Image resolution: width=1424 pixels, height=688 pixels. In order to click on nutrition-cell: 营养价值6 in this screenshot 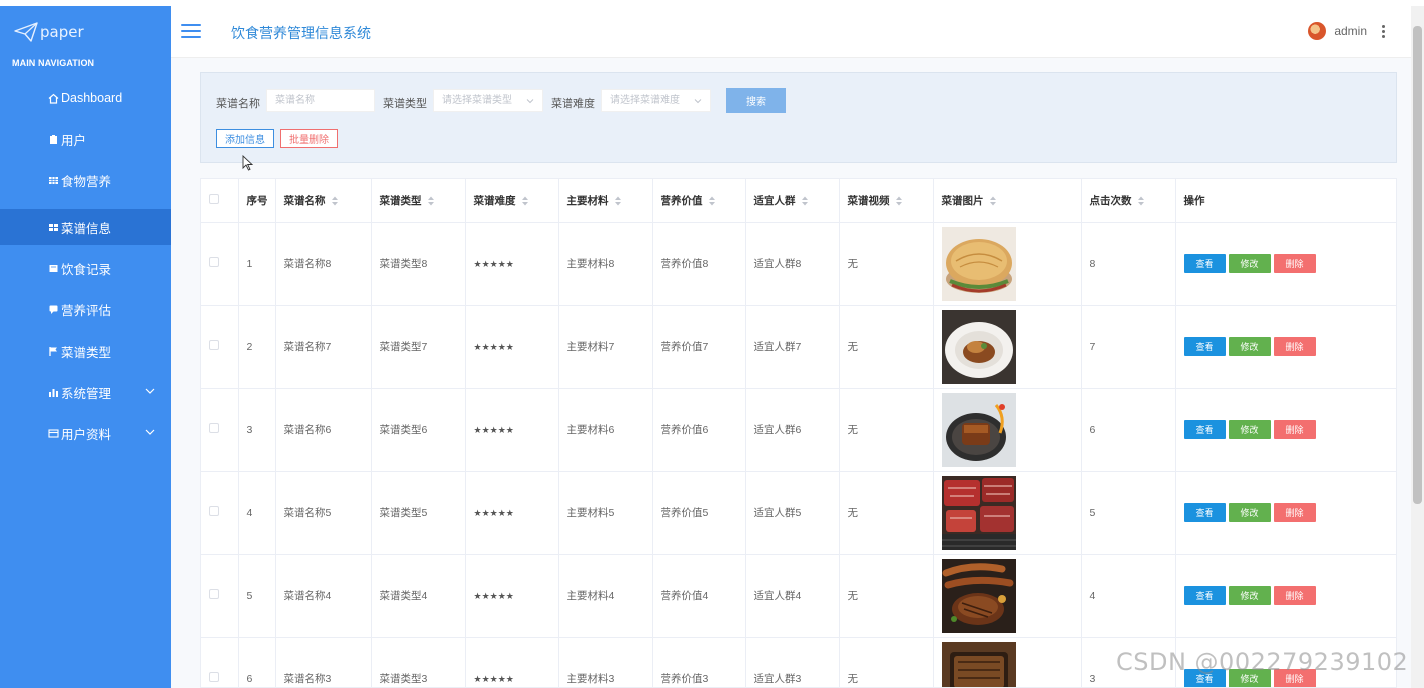, I will do `click(699, 430)`.